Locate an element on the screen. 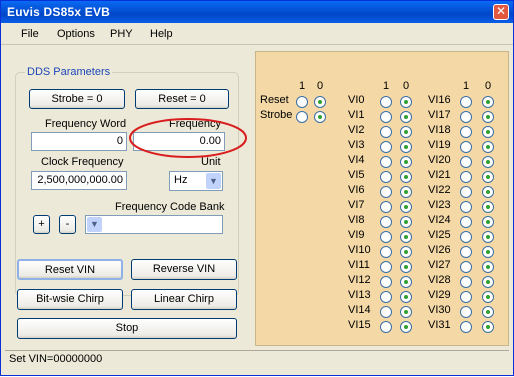  menu-phy: PHY is located at coordinates (121, 34).